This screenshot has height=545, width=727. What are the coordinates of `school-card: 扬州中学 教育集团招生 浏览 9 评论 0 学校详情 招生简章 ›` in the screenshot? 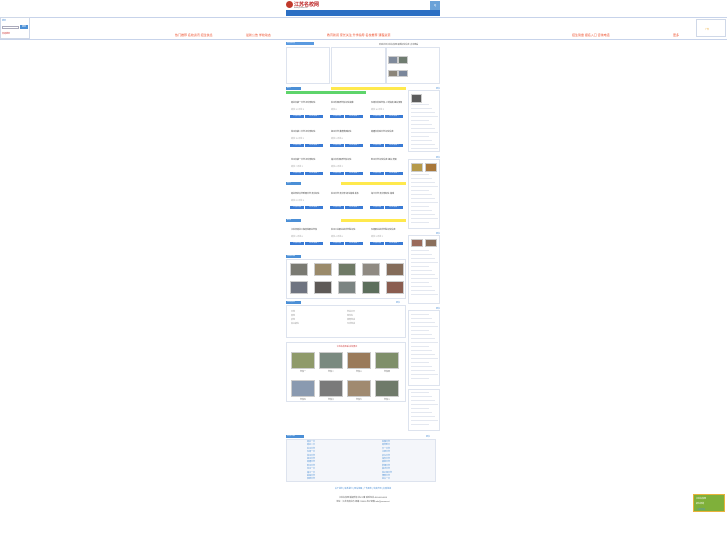 It's located at (347, 139).